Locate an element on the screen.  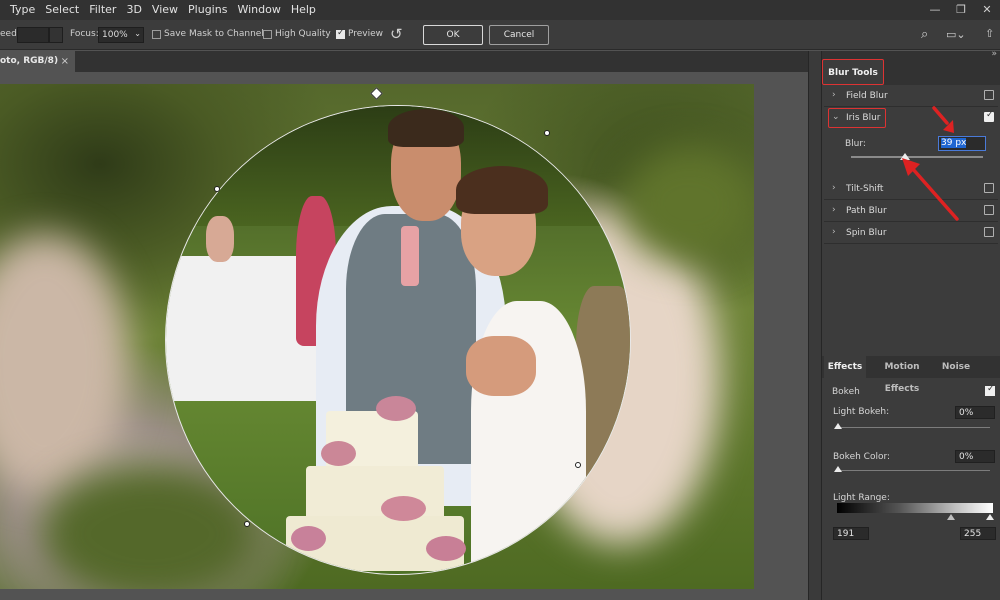
light-range-gradient is located at coordinates (915, 508).